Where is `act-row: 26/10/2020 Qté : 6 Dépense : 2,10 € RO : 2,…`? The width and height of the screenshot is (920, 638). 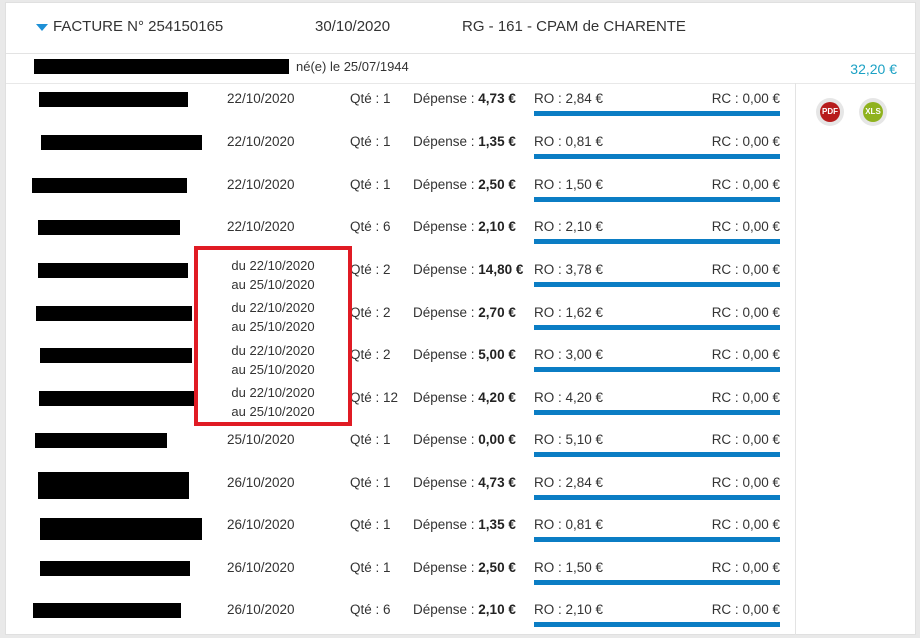
act-row: 26/10/2020 Qté : 6 Dépense : 2,10 € RO : 2,… is located at coordinates (401, 616).